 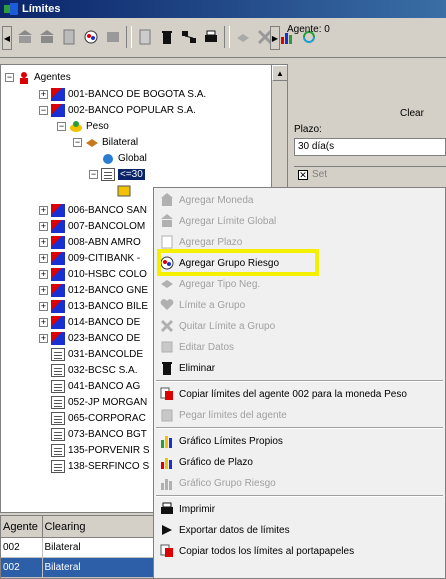 I want to click on menu-item-pegar-limites: Pegar límites del agente, so click(x=299, y=415).